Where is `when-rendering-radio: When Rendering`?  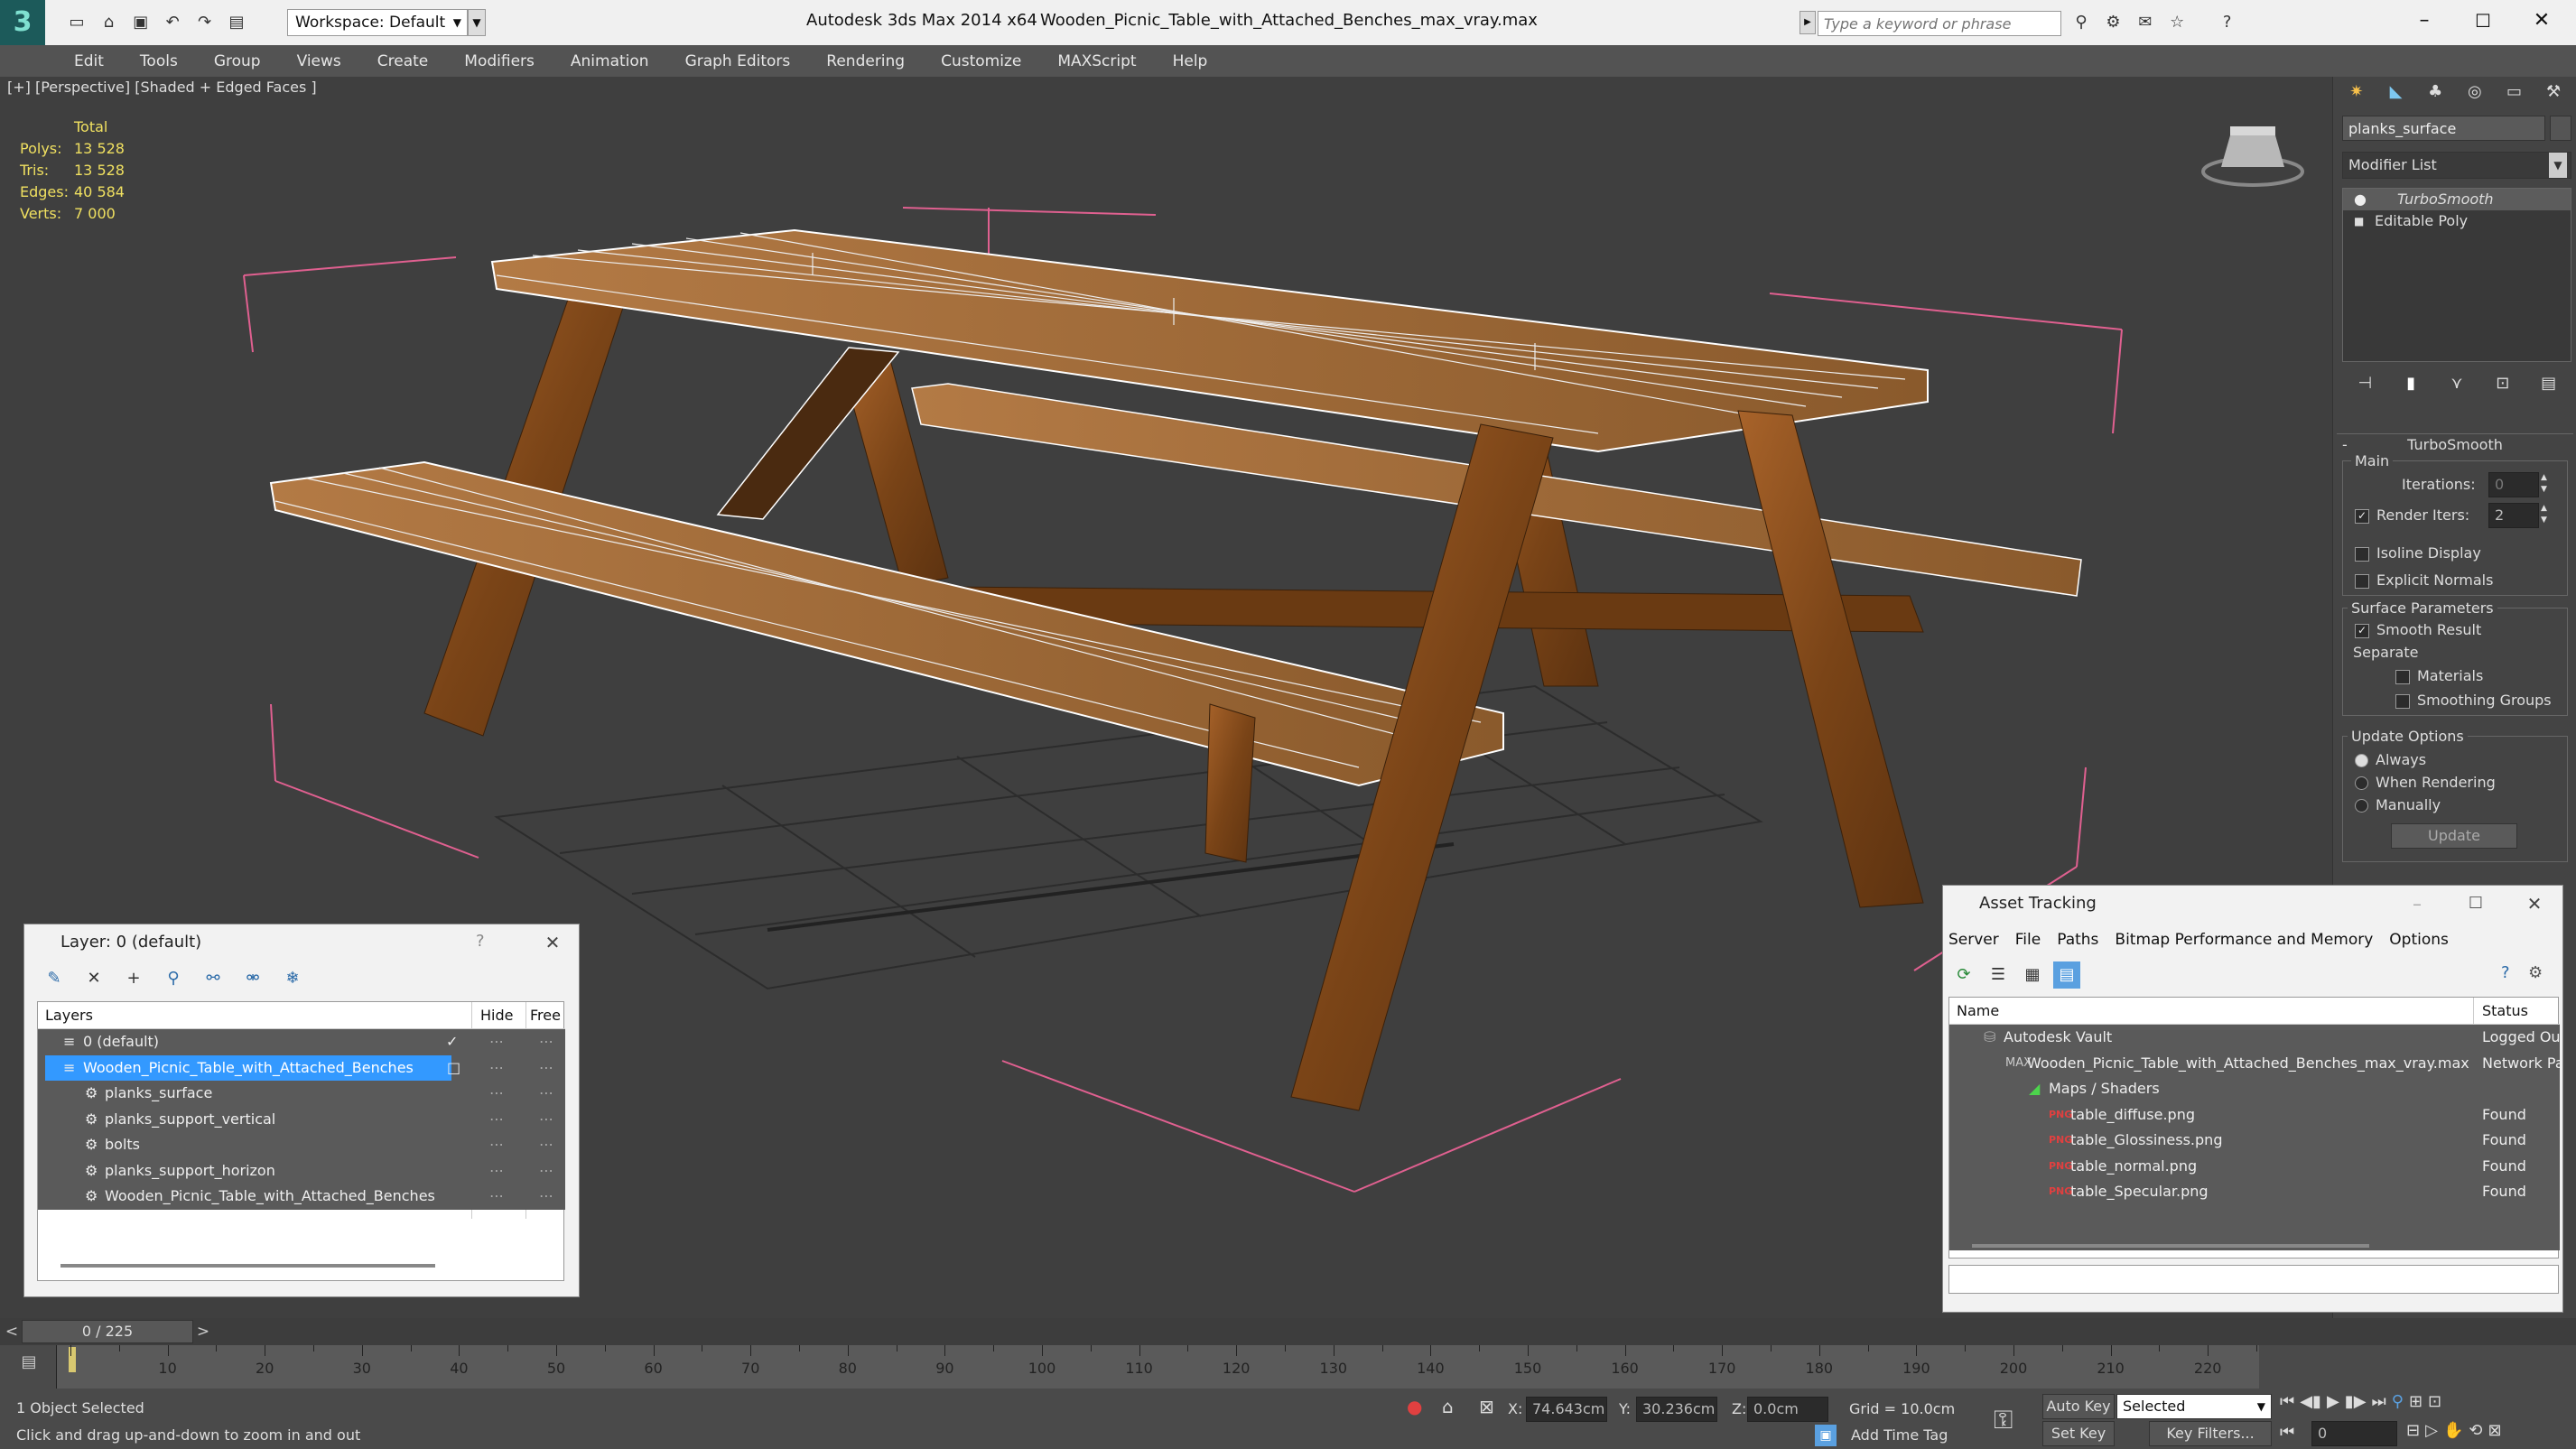 when-rendering-radio: When Rendering is located at coordinates (2425, 782).